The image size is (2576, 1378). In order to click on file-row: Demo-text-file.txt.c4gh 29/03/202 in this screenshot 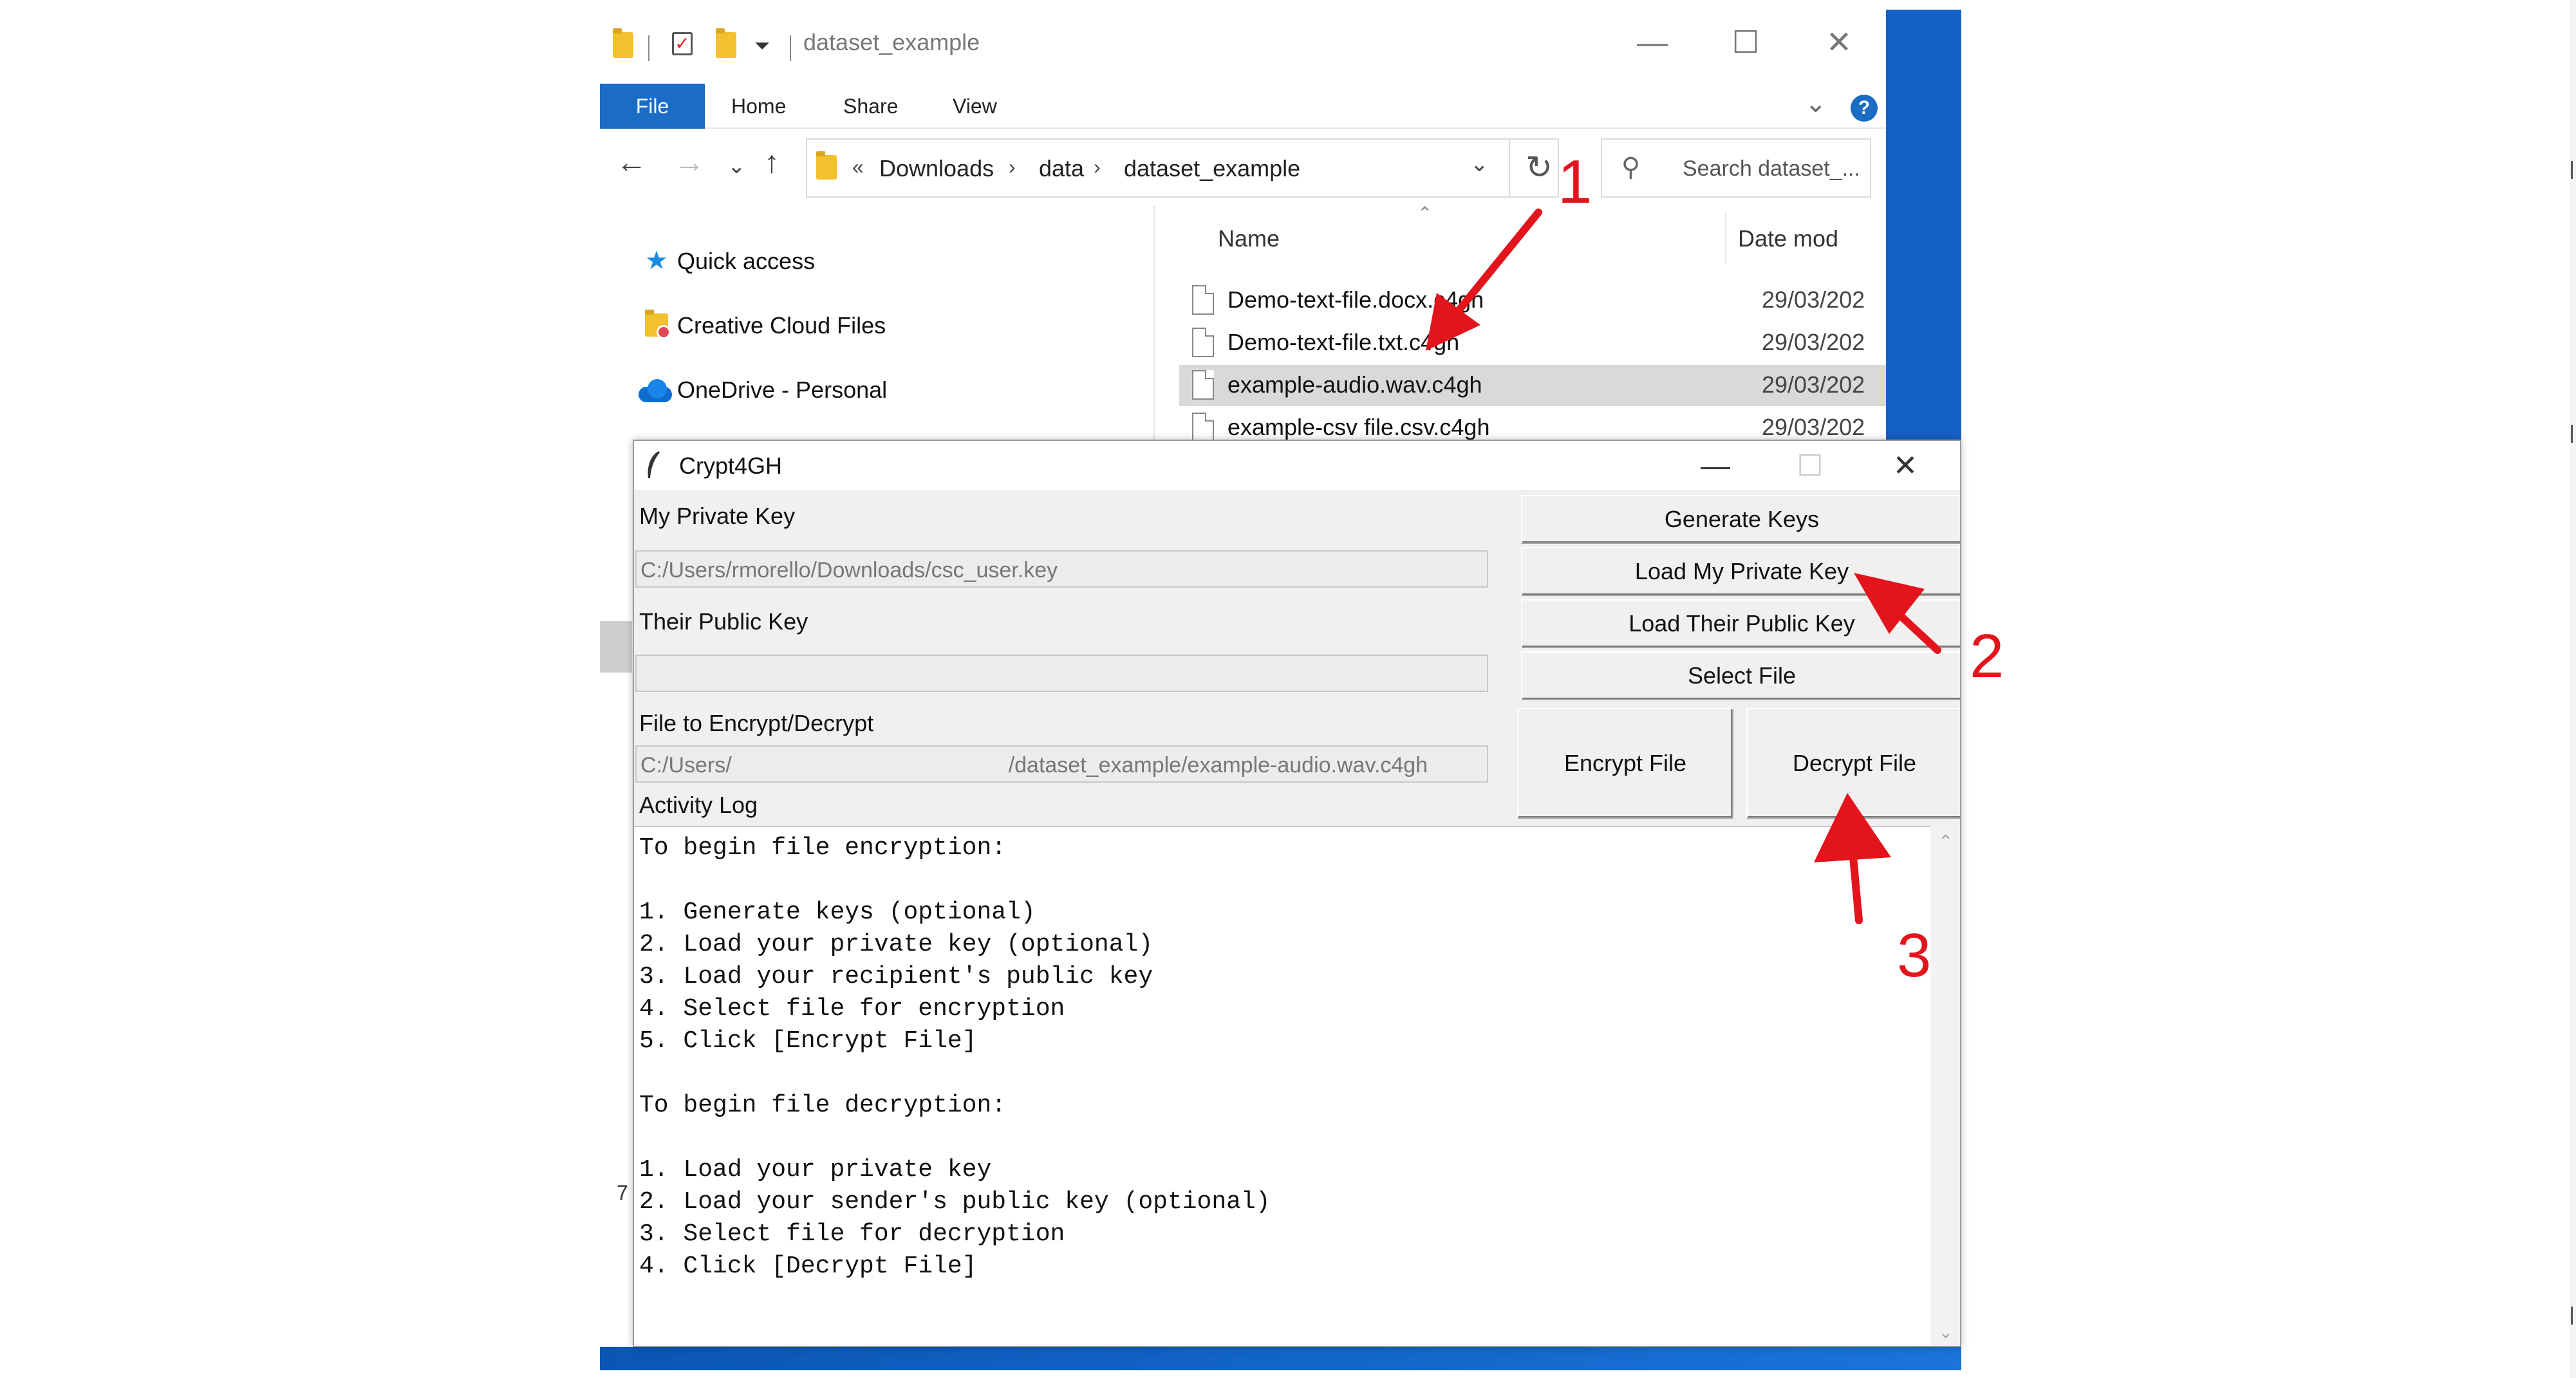, I will do `click(1532, 343)`.